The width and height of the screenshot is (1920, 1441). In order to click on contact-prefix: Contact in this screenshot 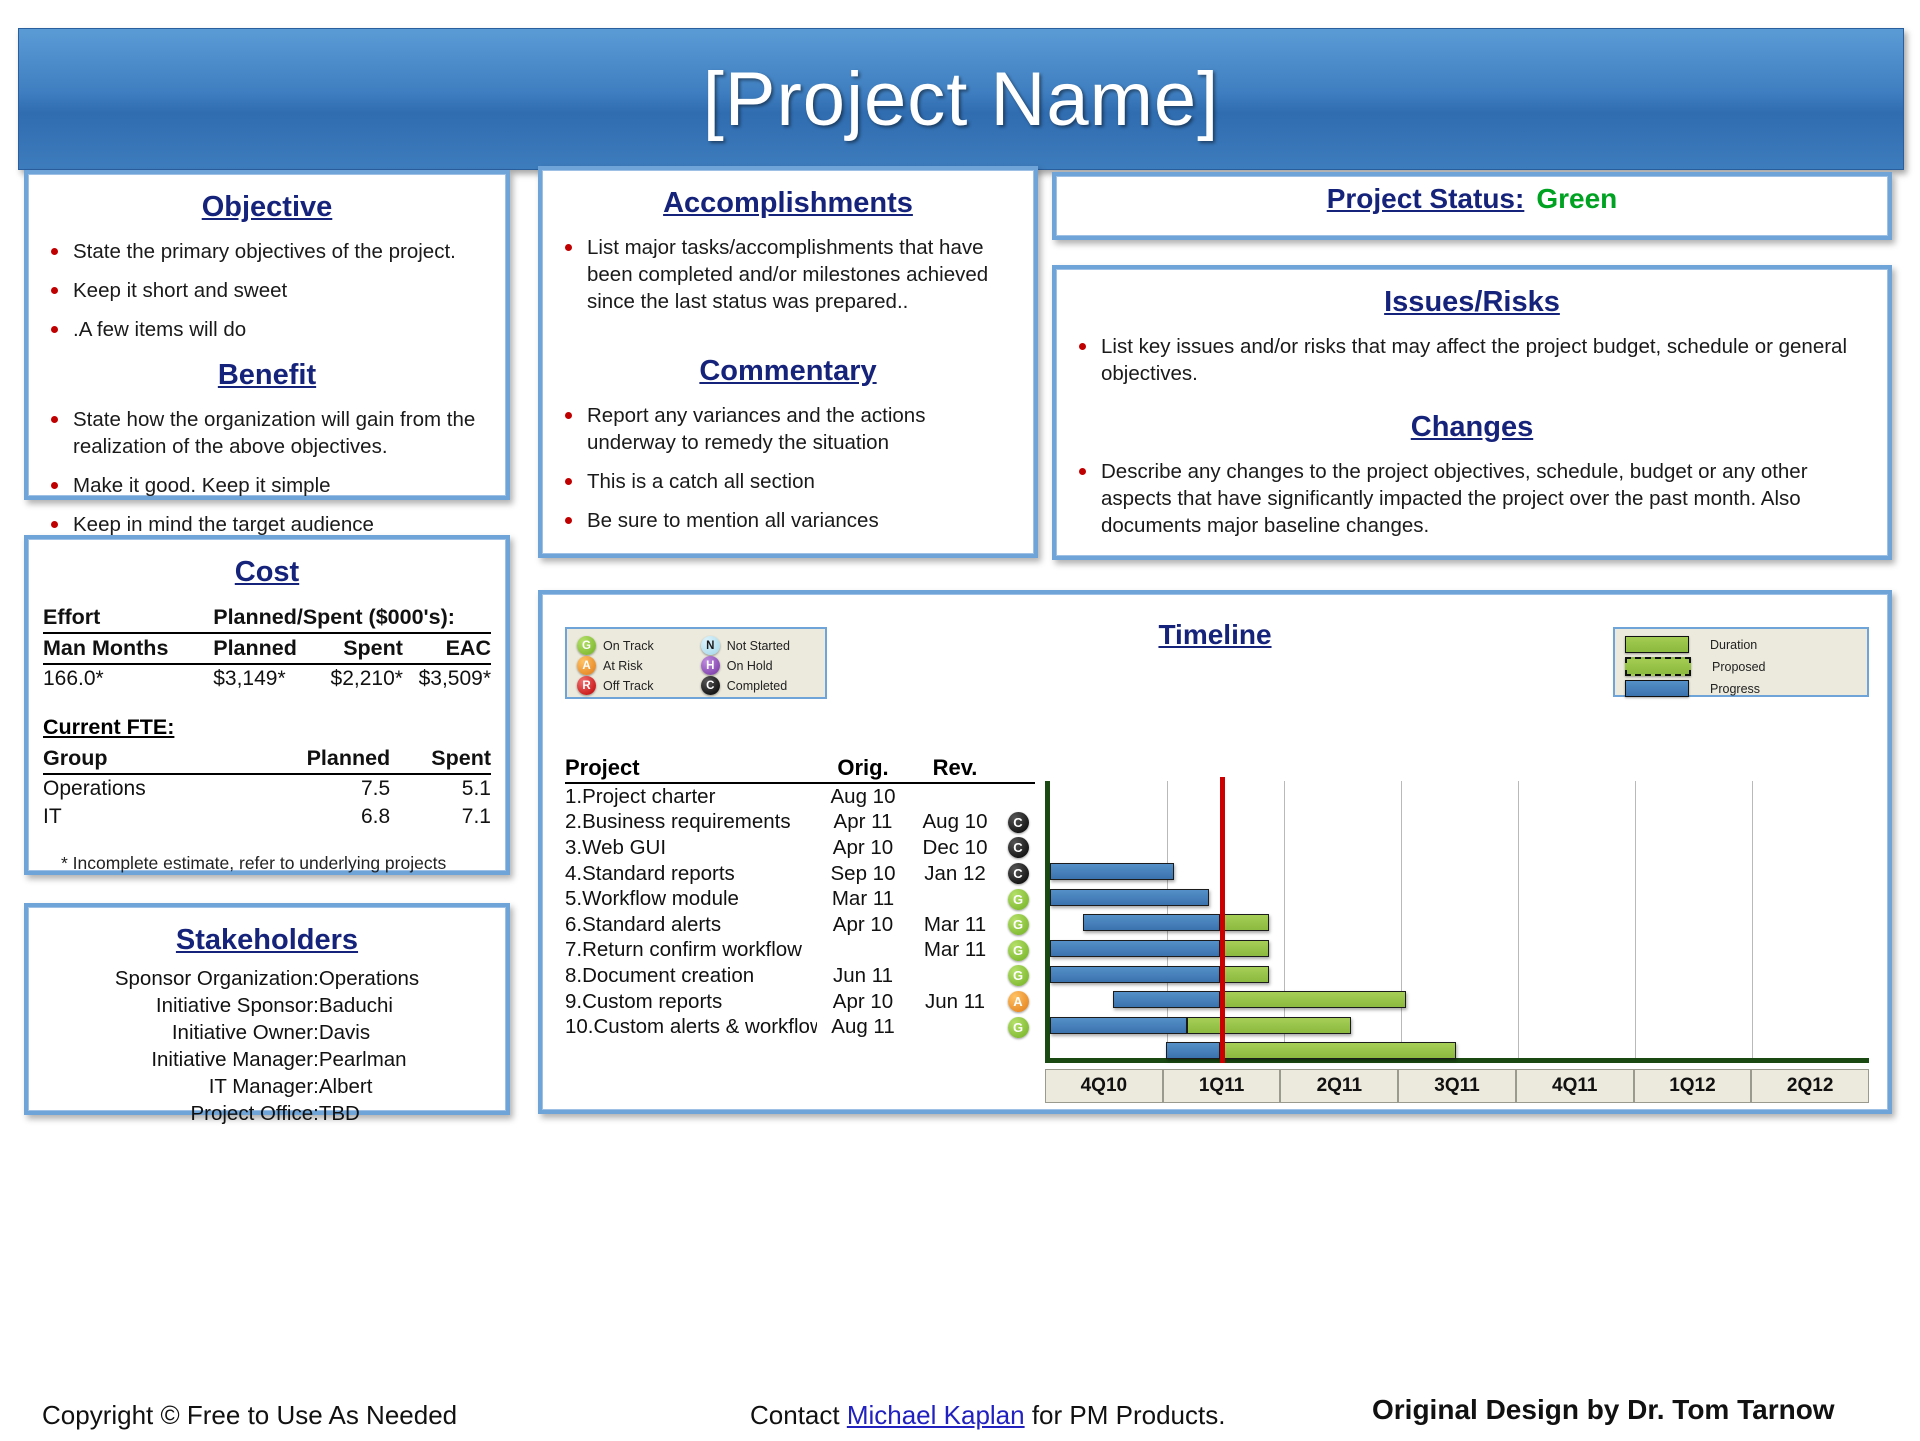, I will do `click(798, 1415)`.